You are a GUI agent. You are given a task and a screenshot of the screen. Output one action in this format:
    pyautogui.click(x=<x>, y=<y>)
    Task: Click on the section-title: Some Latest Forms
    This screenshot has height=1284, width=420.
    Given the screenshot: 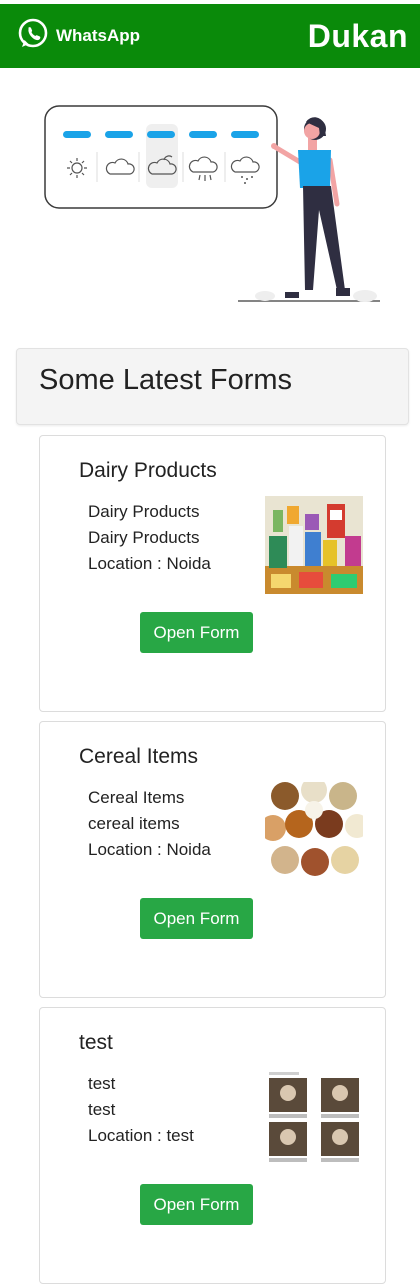 What is the action you would take?
    pyautogui.click(x=166, y=380)
    